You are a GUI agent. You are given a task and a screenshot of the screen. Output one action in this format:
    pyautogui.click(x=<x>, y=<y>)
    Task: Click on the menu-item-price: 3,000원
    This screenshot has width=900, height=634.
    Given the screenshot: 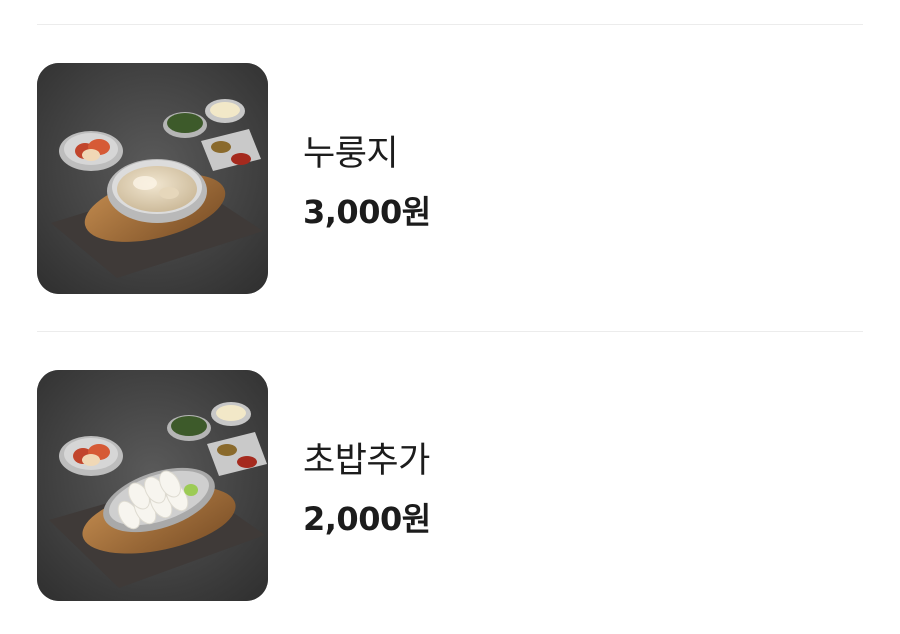 What is the action you would take?
    pyautogui.click(x=367, y=212)
    